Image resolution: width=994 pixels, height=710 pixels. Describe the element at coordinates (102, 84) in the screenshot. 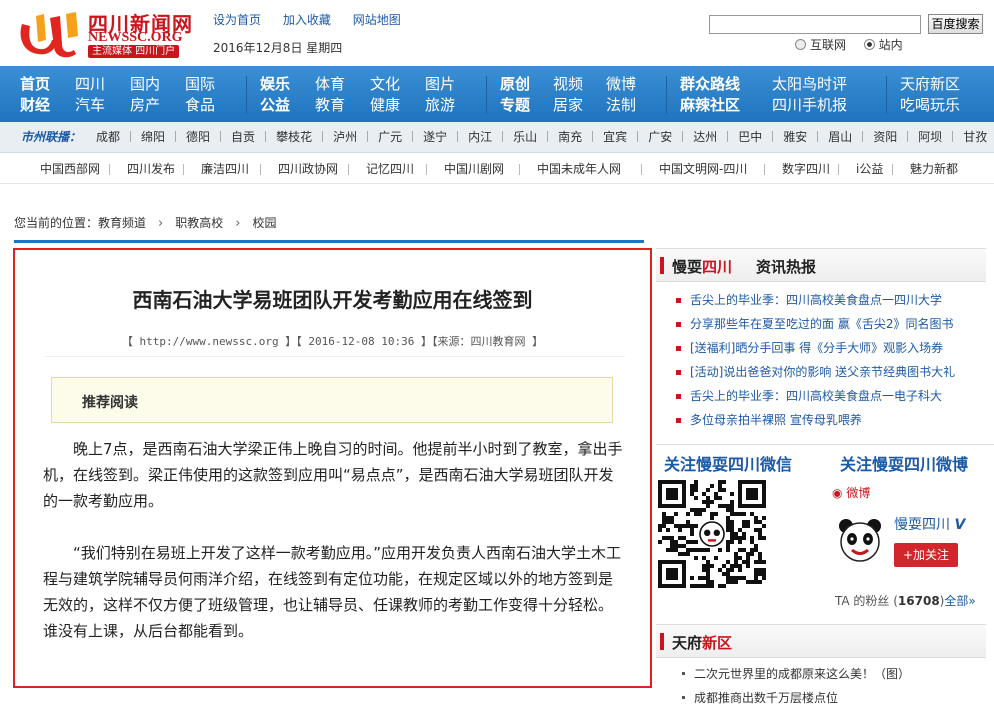

I see `nav-item: 四川` at that location.